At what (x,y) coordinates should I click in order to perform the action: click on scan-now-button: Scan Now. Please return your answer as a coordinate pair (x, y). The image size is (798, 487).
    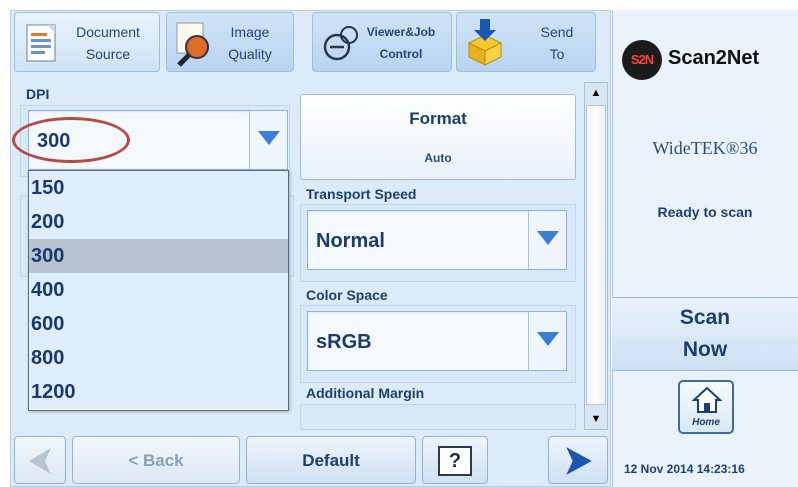
    Looking at the image, I should click on (705, 334).